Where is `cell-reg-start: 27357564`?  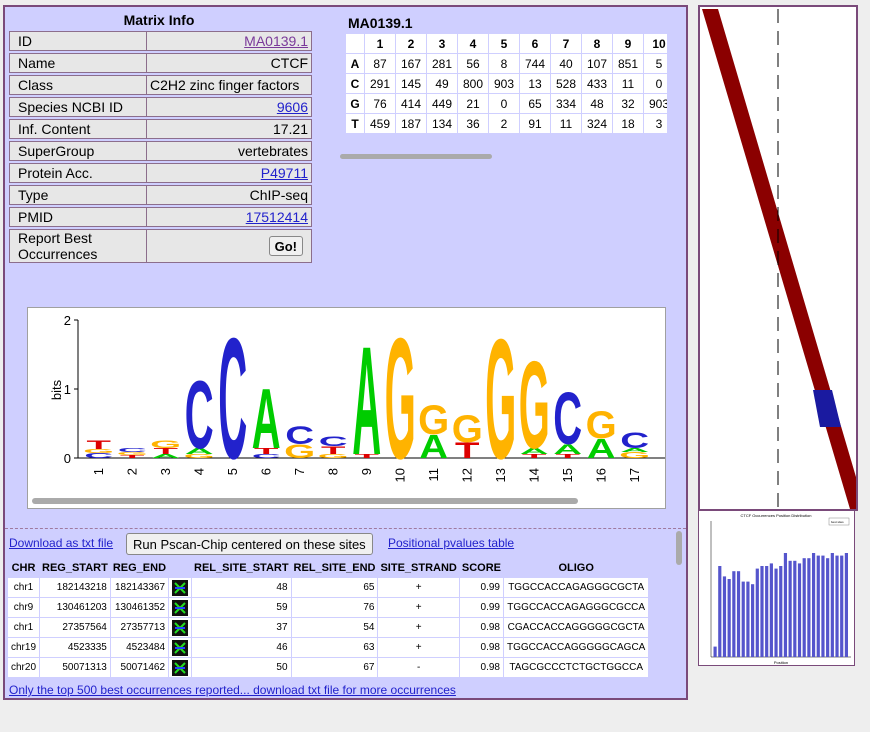
cell-reg-start: 27357564 is located at coordinates (75, 627).